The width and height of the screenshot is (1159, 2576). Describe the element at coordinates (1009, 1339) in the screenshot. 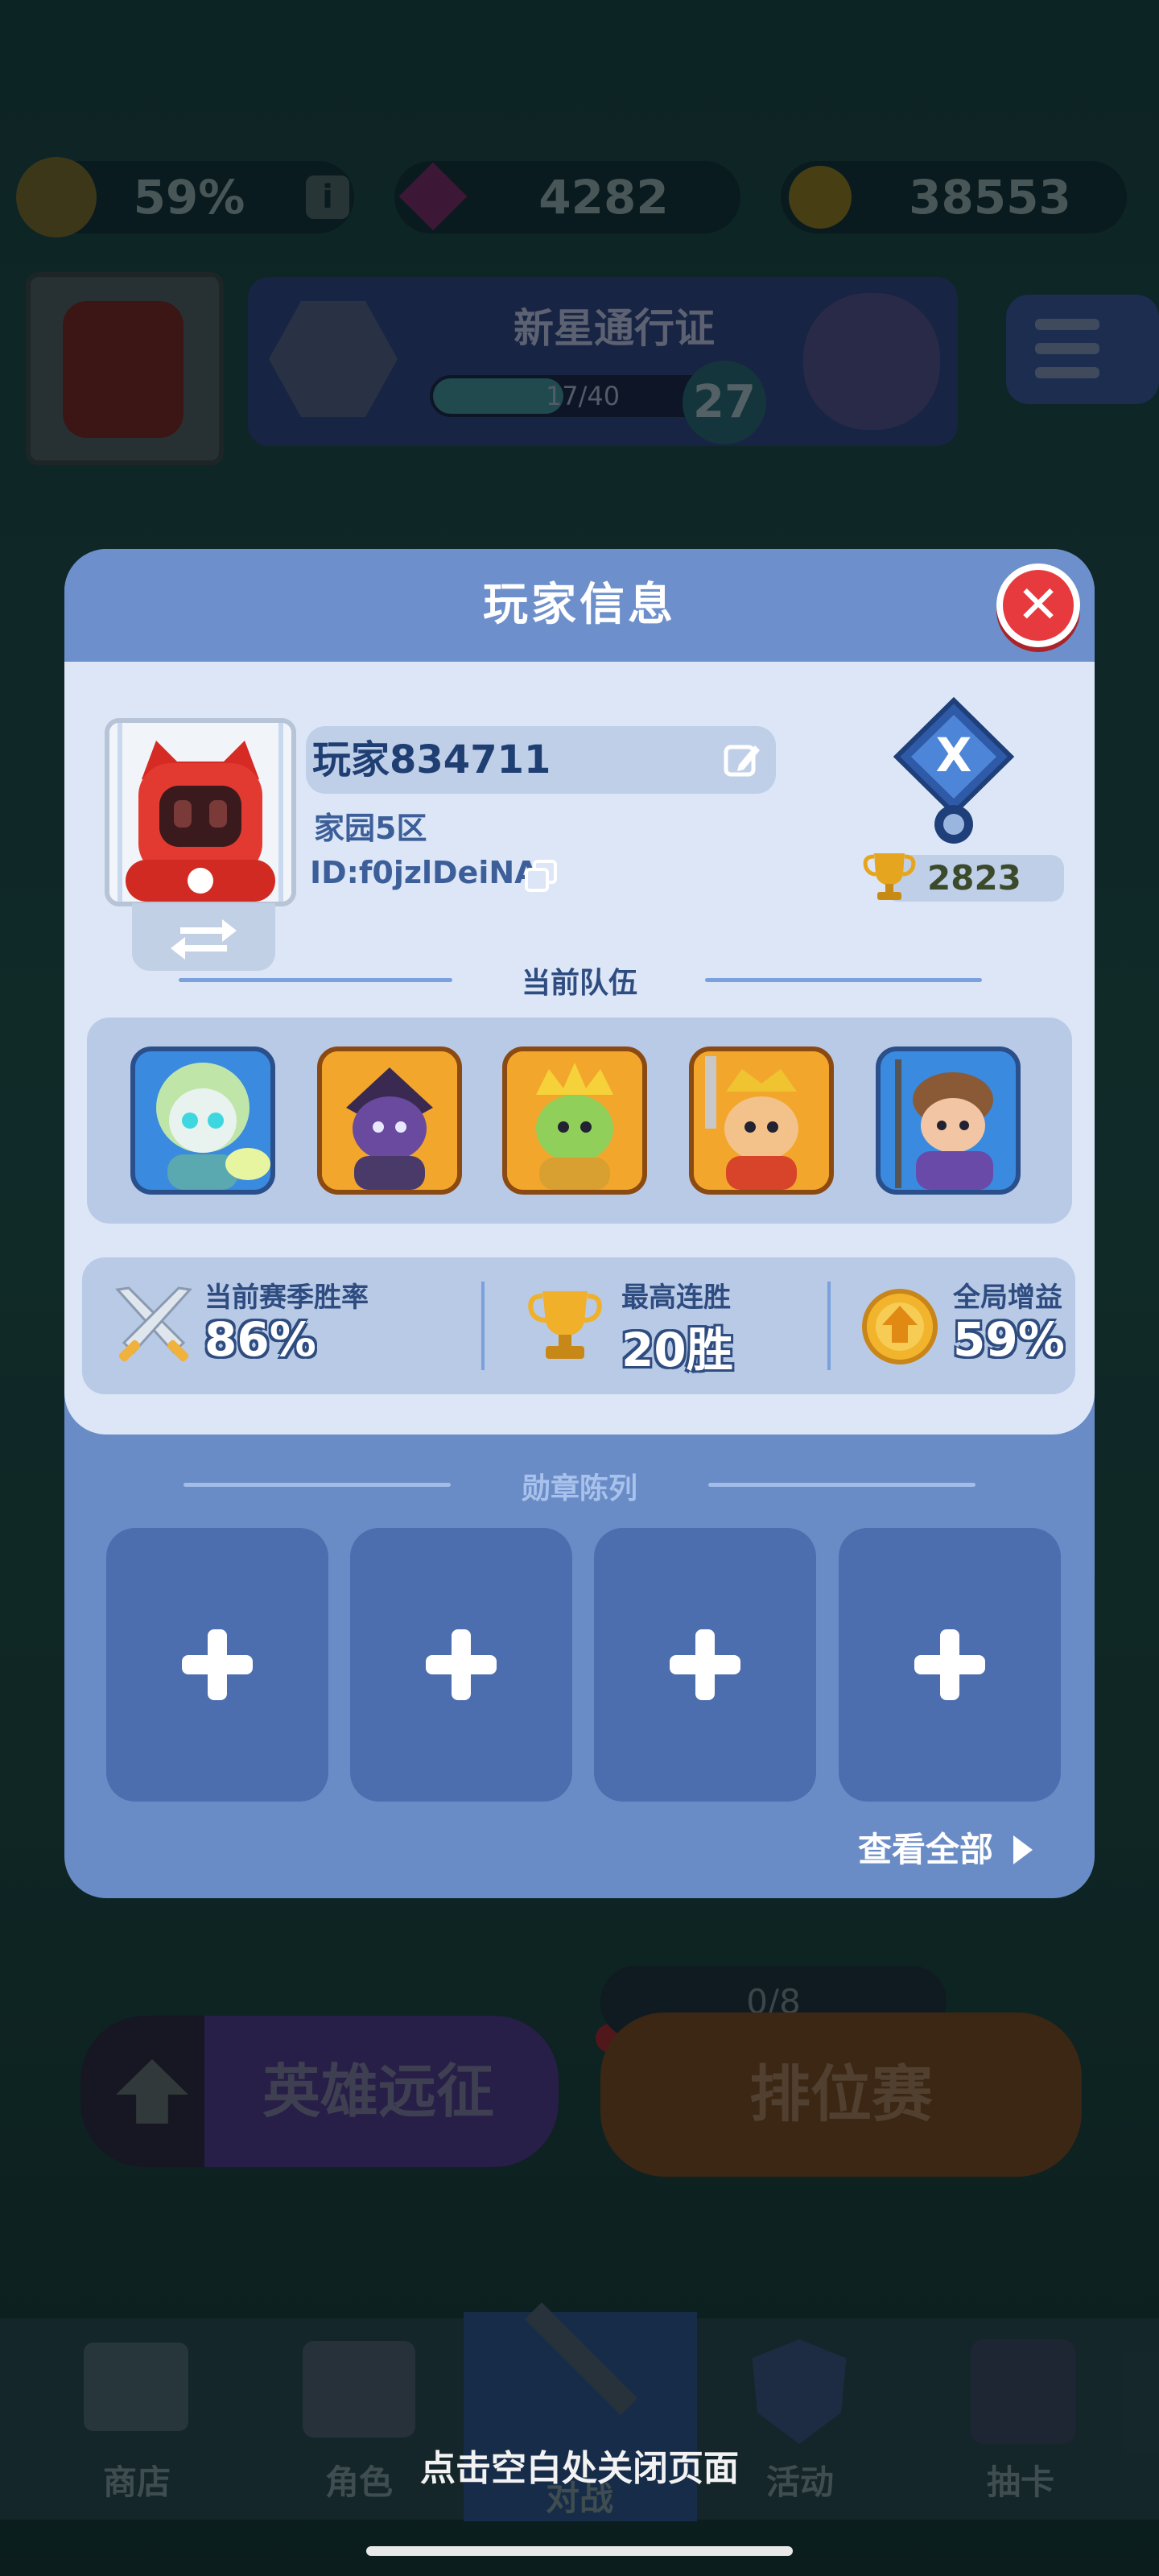

I see `global-boost-value: 59%` at that location.